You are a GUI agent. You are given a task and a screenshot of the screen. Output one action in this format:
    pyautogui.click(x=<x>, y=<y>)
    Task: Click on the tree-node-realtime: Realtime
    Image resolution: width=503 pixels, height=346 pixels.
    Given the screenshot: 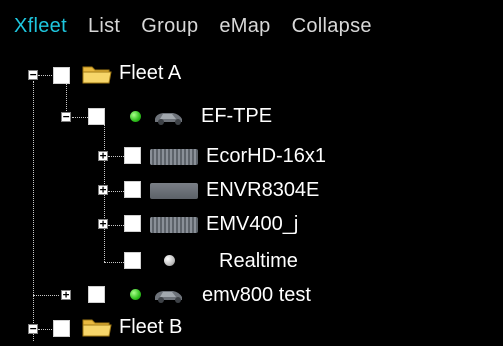 What is the action you would take?
    pyautogui.click(x=251, y=261)
    